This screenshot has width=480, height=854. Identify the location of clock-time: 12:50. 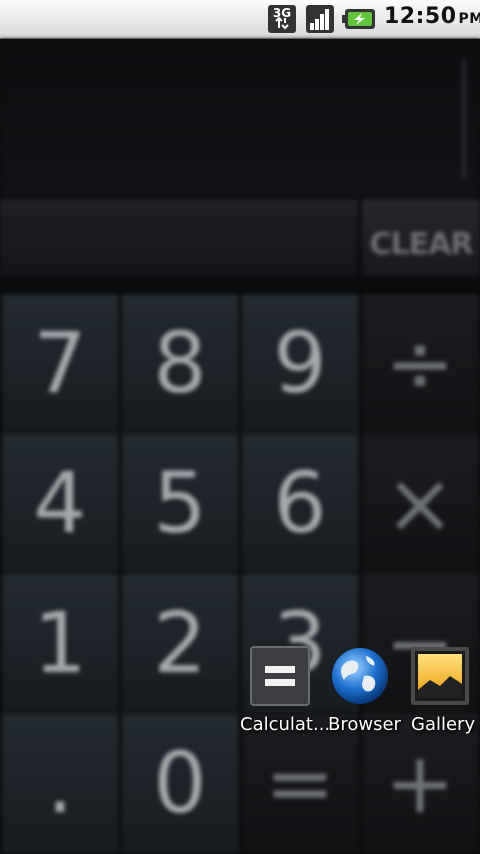
(420, 16).